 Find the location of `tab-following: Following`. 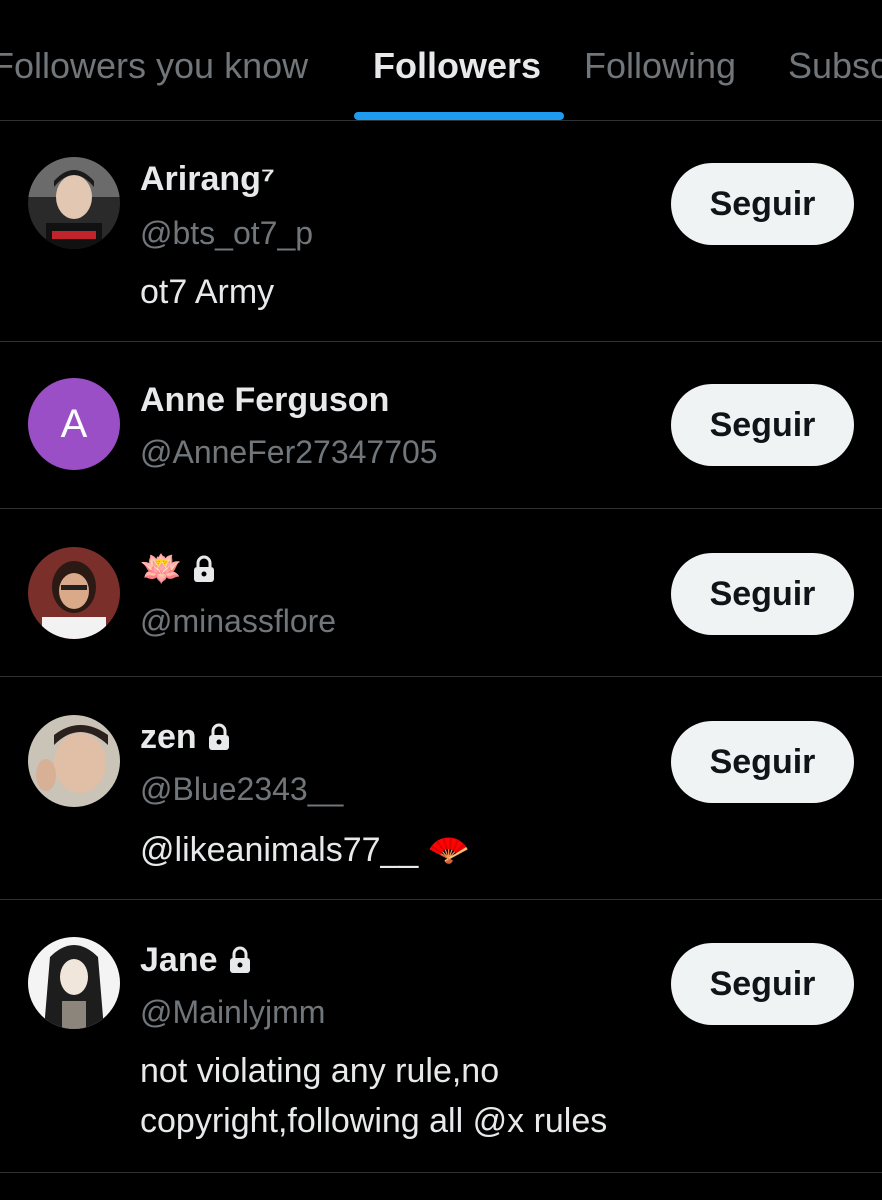

tab-following: Following is located at coordinates (660, 66).